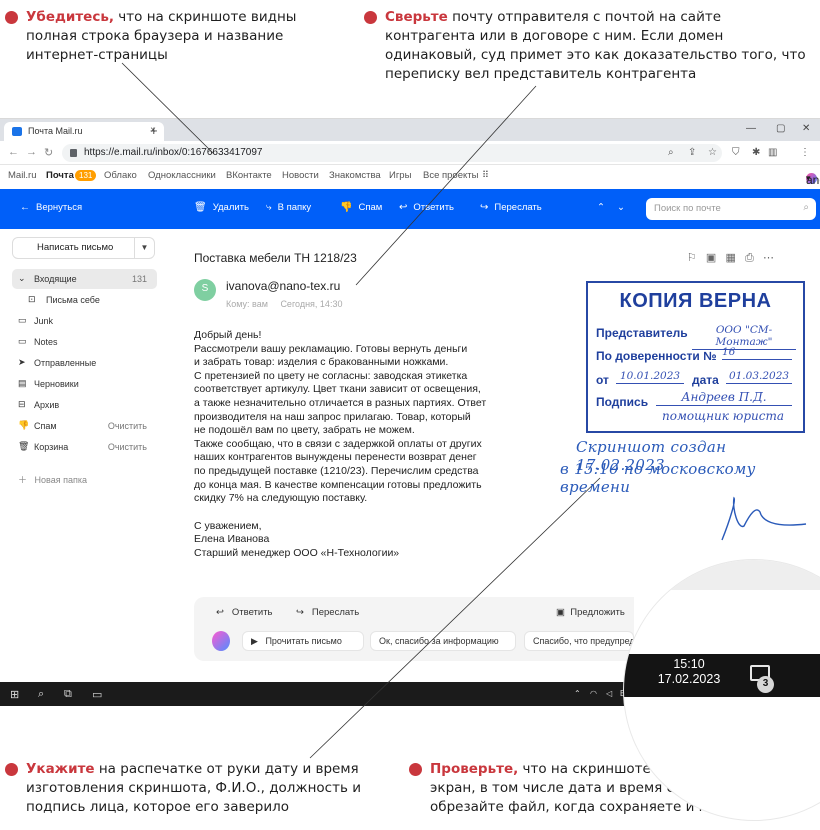 Image resolution: width=820 pixels, height=830 pixels. What do you see at coordinates (244, 612) in the screenshot?
I see `reply-action: ↩ Ответить` at bounding box center [244, 612].